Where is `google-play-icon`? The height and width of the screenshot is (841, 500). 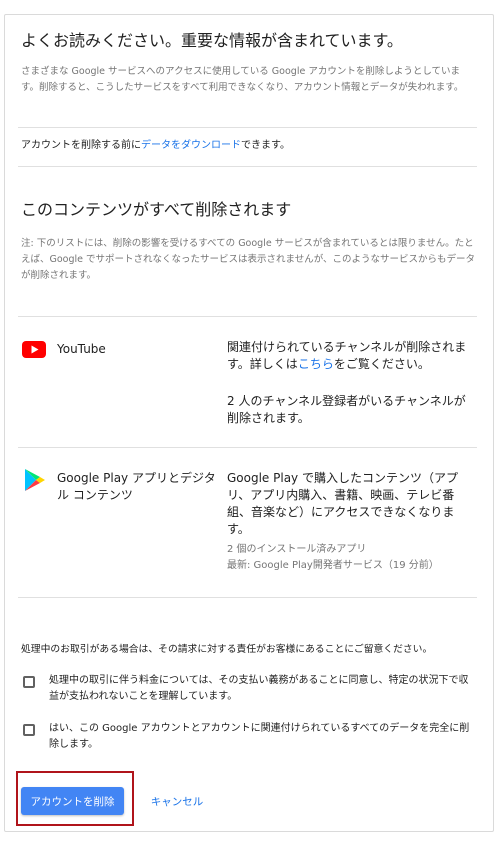 google-play-icon is located at coordinates (35, 480).